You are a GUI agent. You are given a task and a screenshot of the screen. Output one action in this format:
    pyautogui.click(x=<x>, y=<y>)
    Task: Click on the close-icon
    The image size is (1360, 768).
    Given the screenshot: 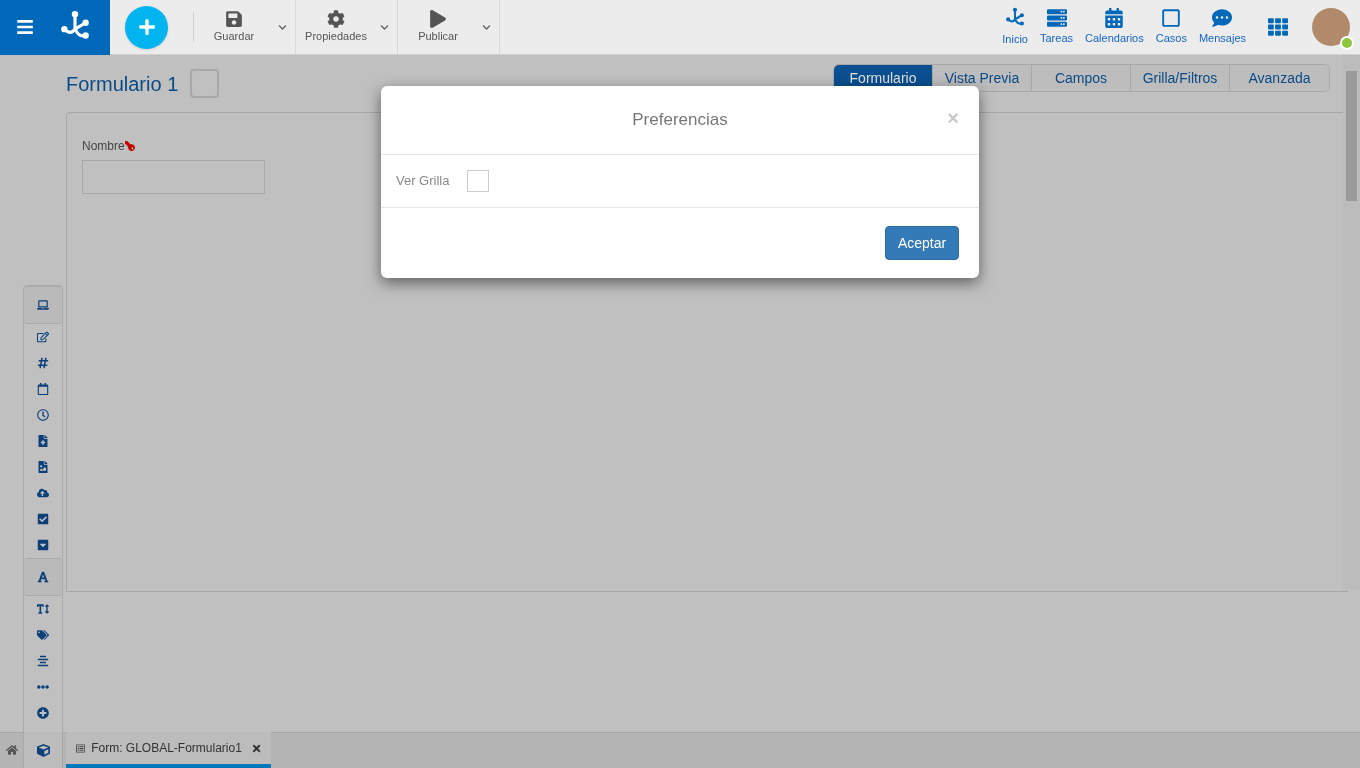 What is the action you would take?
    pyautogui.click(x=256, y=748)
    